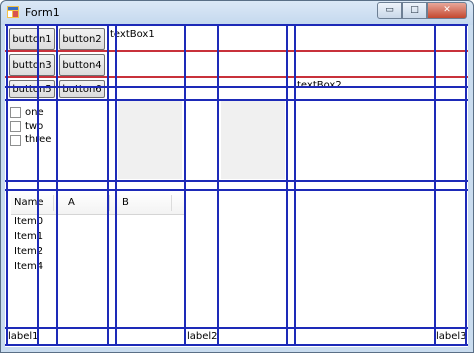 The height and width of the screenshot is (353, 474). I want to click on label2: label2, so click(202, 336).